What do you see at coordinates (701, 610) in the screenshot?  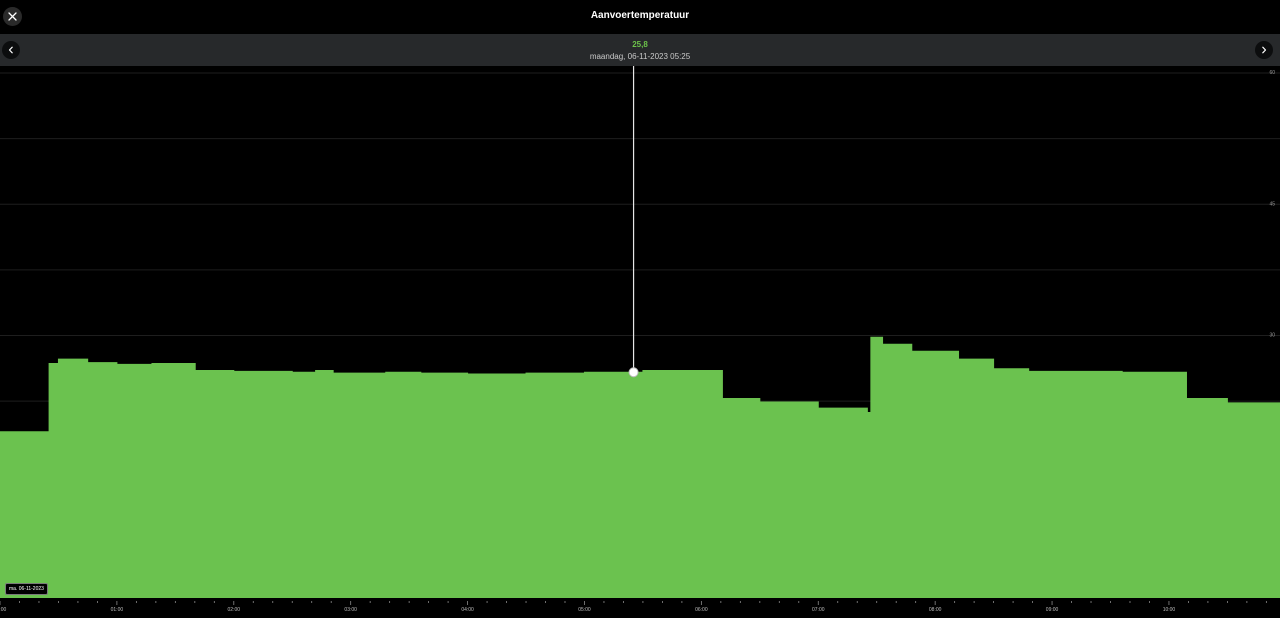 I see `x-tick-label: 06:00` at bounding box center [701, 610].